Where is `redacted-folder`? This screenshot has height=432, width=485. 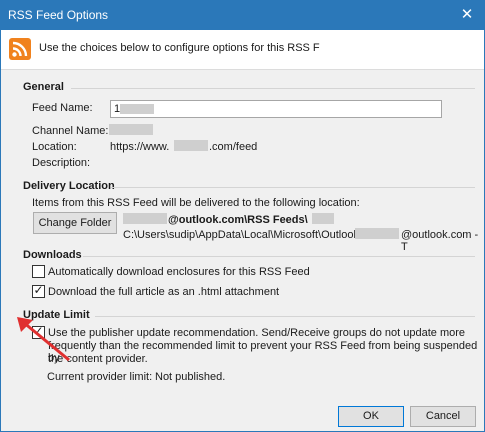
redacted-folder is located at coordinates (323, 218).